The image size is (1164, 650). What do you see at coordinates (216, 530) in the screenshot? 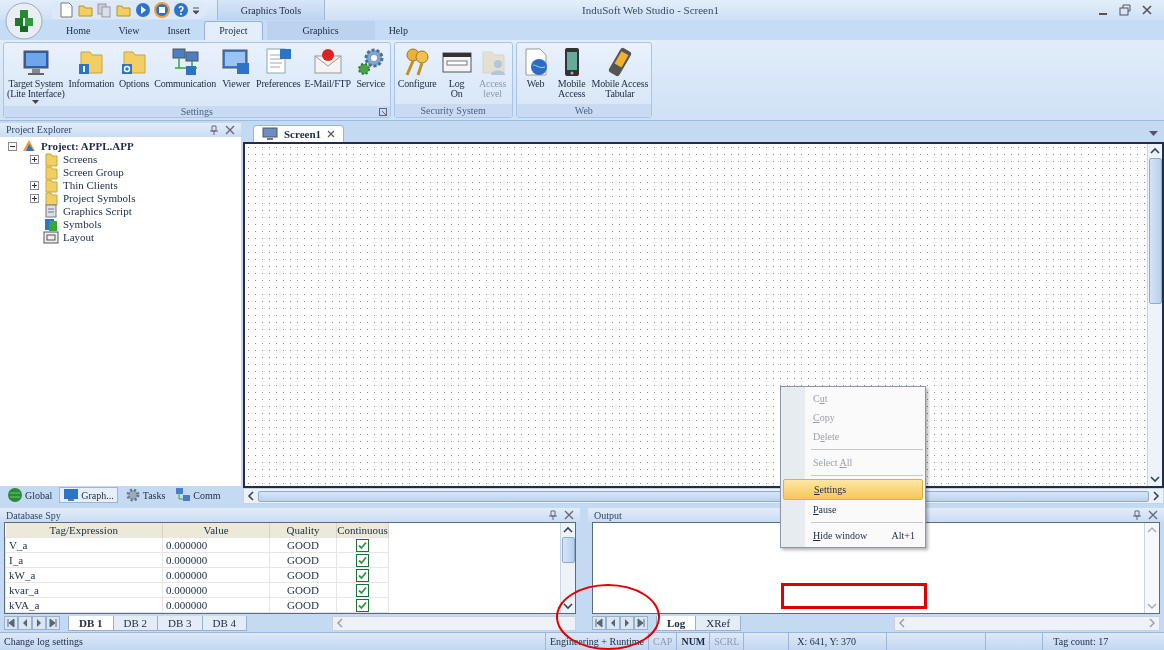
I see `column-header: Value` at bounding box center [216, 530].